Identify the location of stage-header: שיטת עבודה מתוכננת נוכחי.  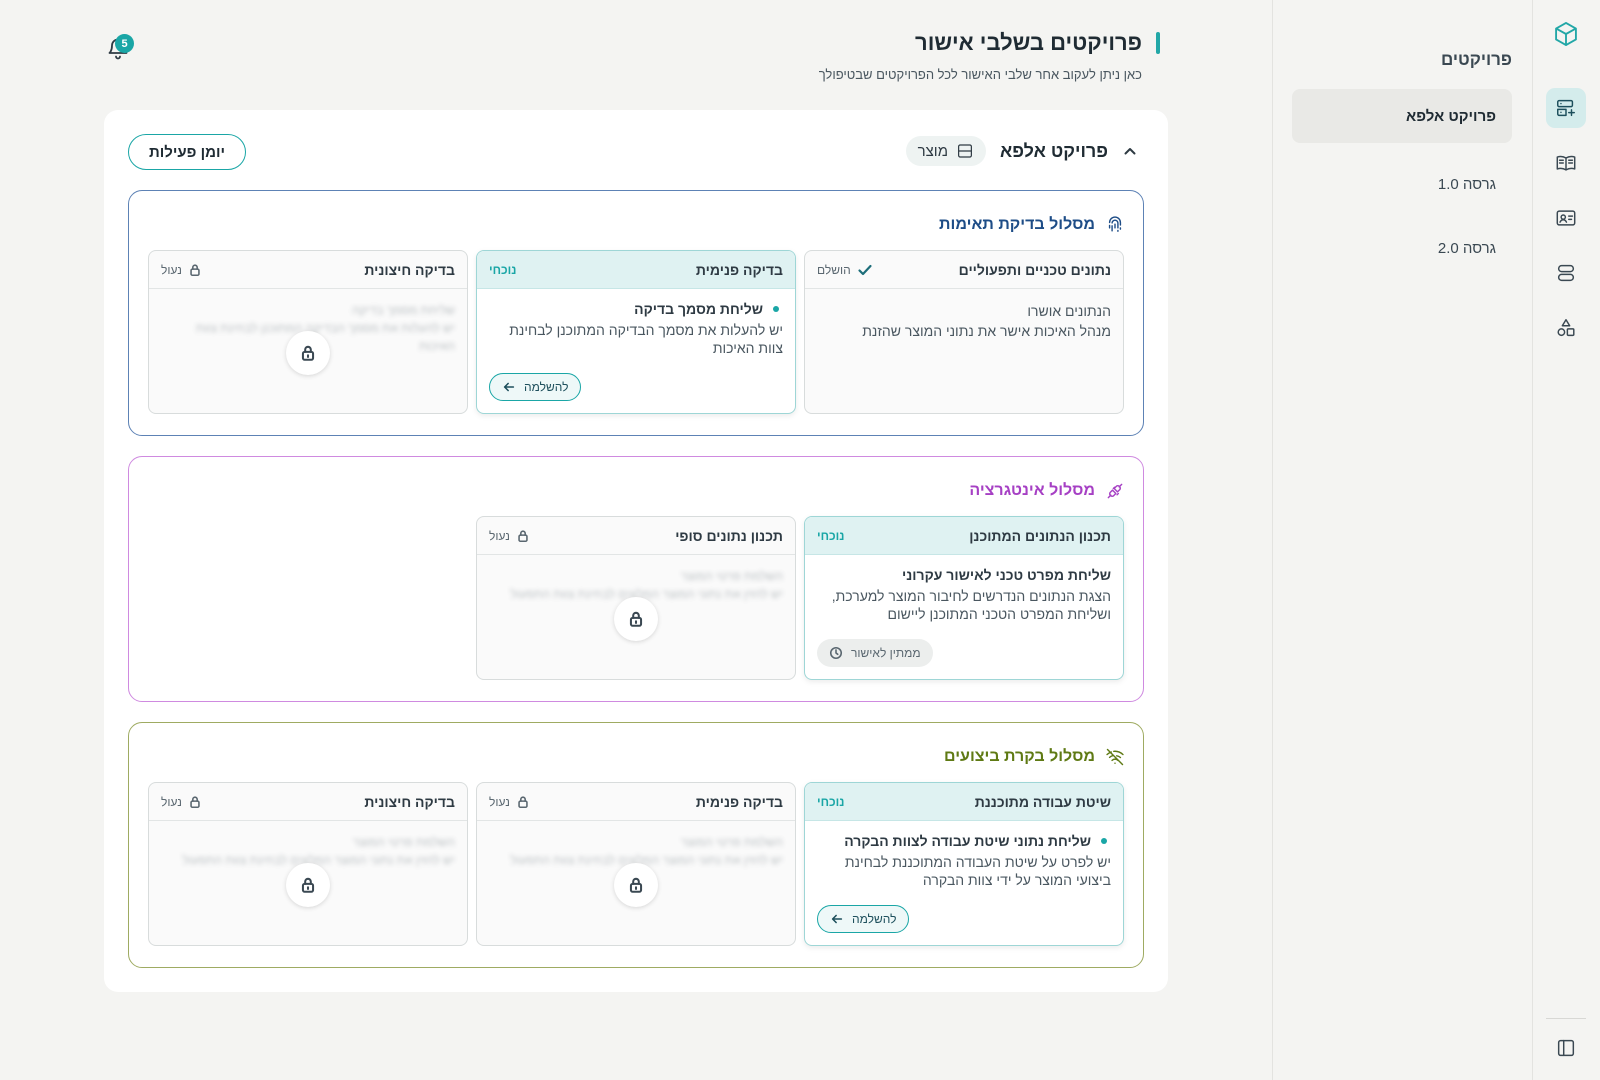
(964, 802).